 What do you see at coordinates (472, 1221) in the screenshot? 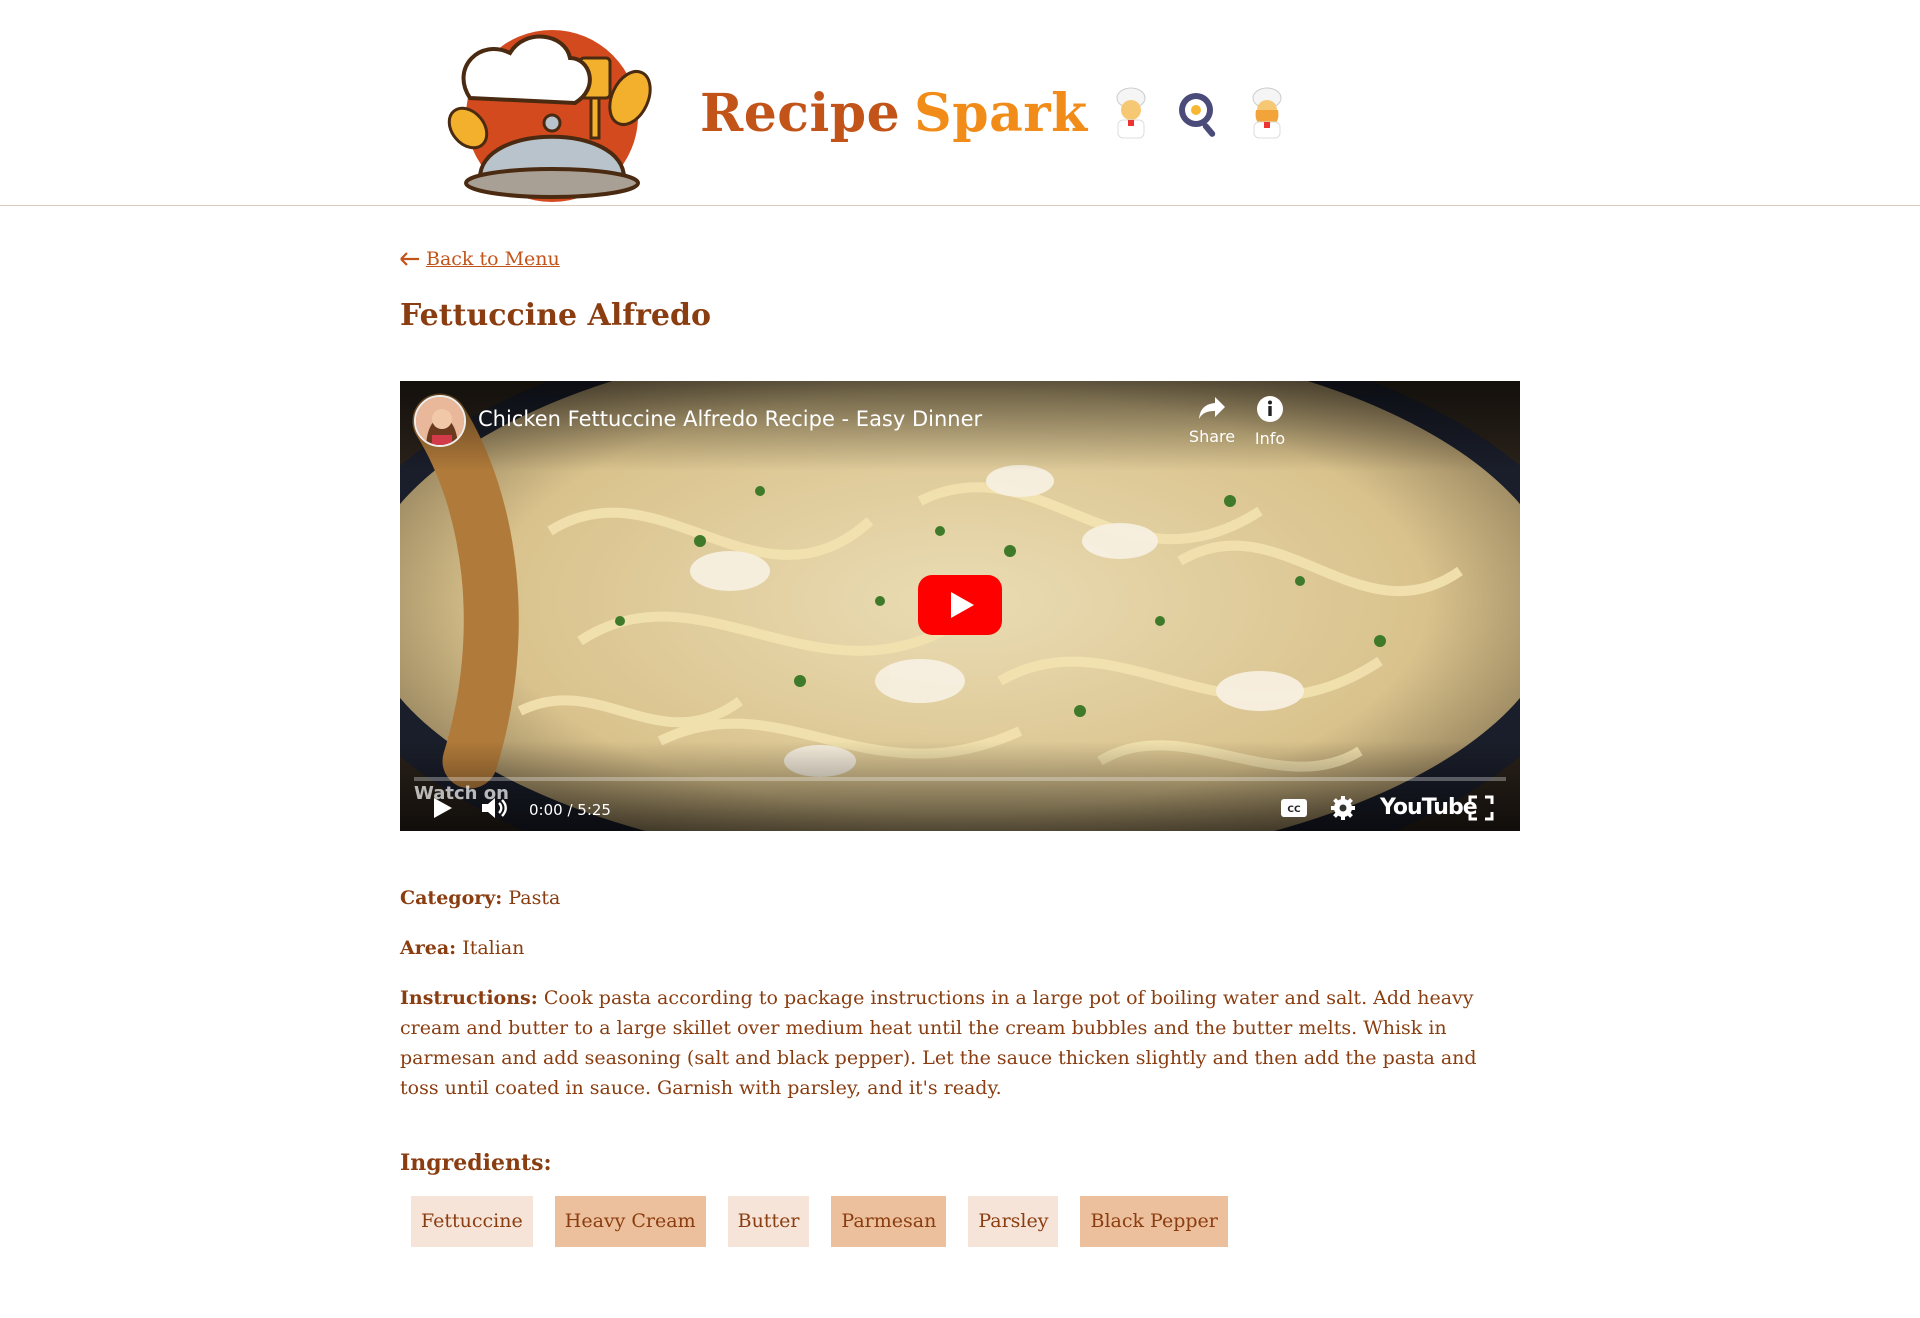
I see `ingredient-chip: Fettuccine` at bounding box center [472, 1221].